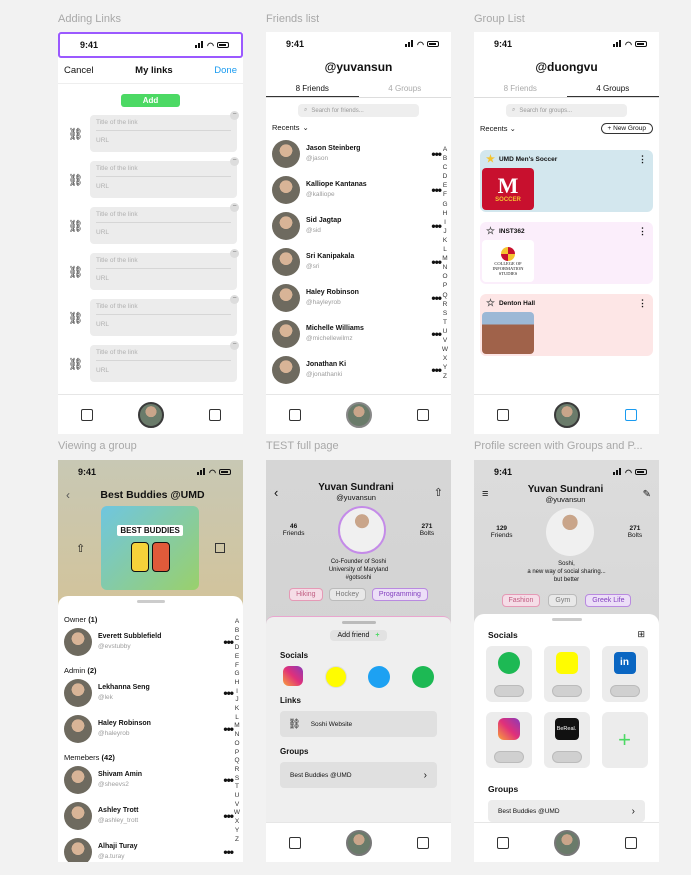  Describe the element at coordinates (358, 298) in the screenshot. I see `list-item: Haley Robinson @hayleyrob •••` at that location.